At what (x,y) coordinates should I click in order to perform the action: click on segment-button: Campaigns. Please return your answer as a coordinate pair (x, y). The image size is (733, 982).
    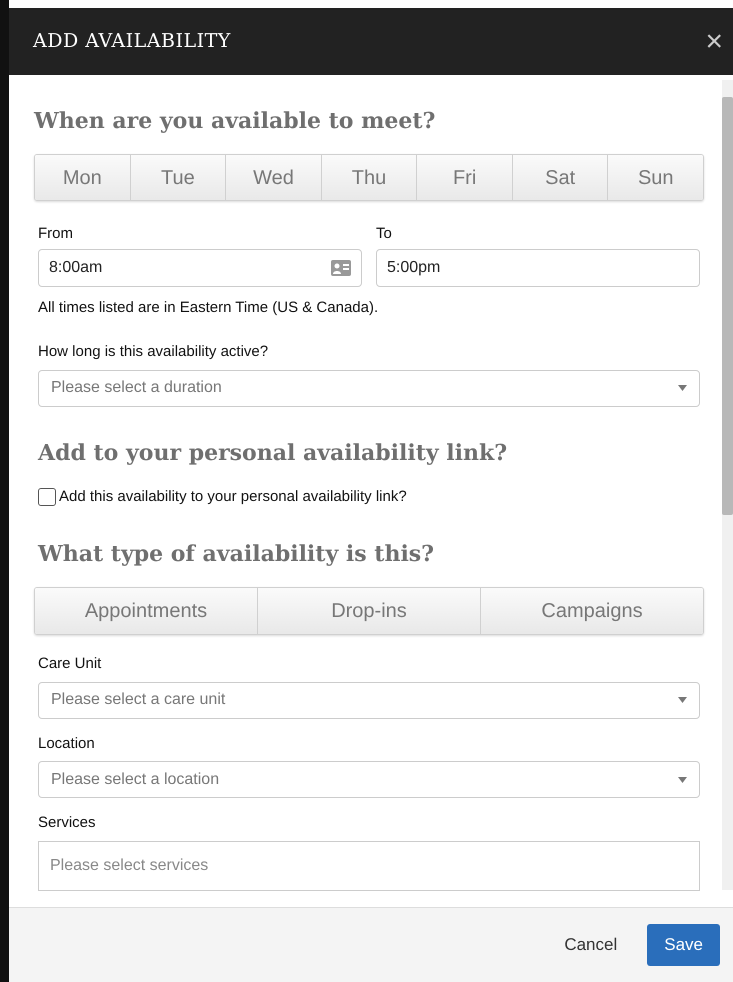
    Looking at the image, I should click on (591, 611).